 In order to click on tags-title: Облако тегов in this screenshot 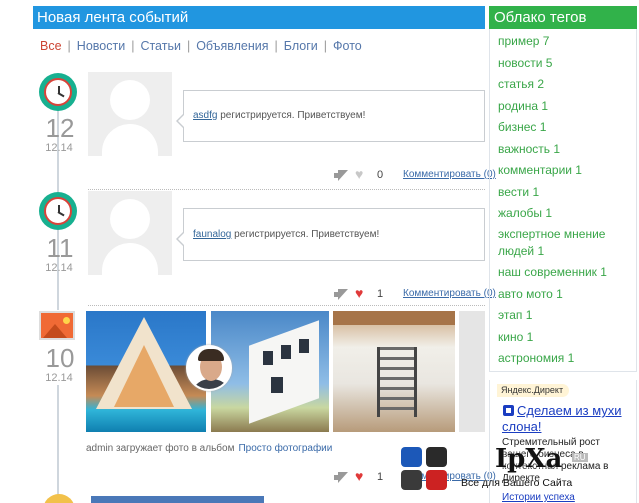, I will do `click(563, 17)`.